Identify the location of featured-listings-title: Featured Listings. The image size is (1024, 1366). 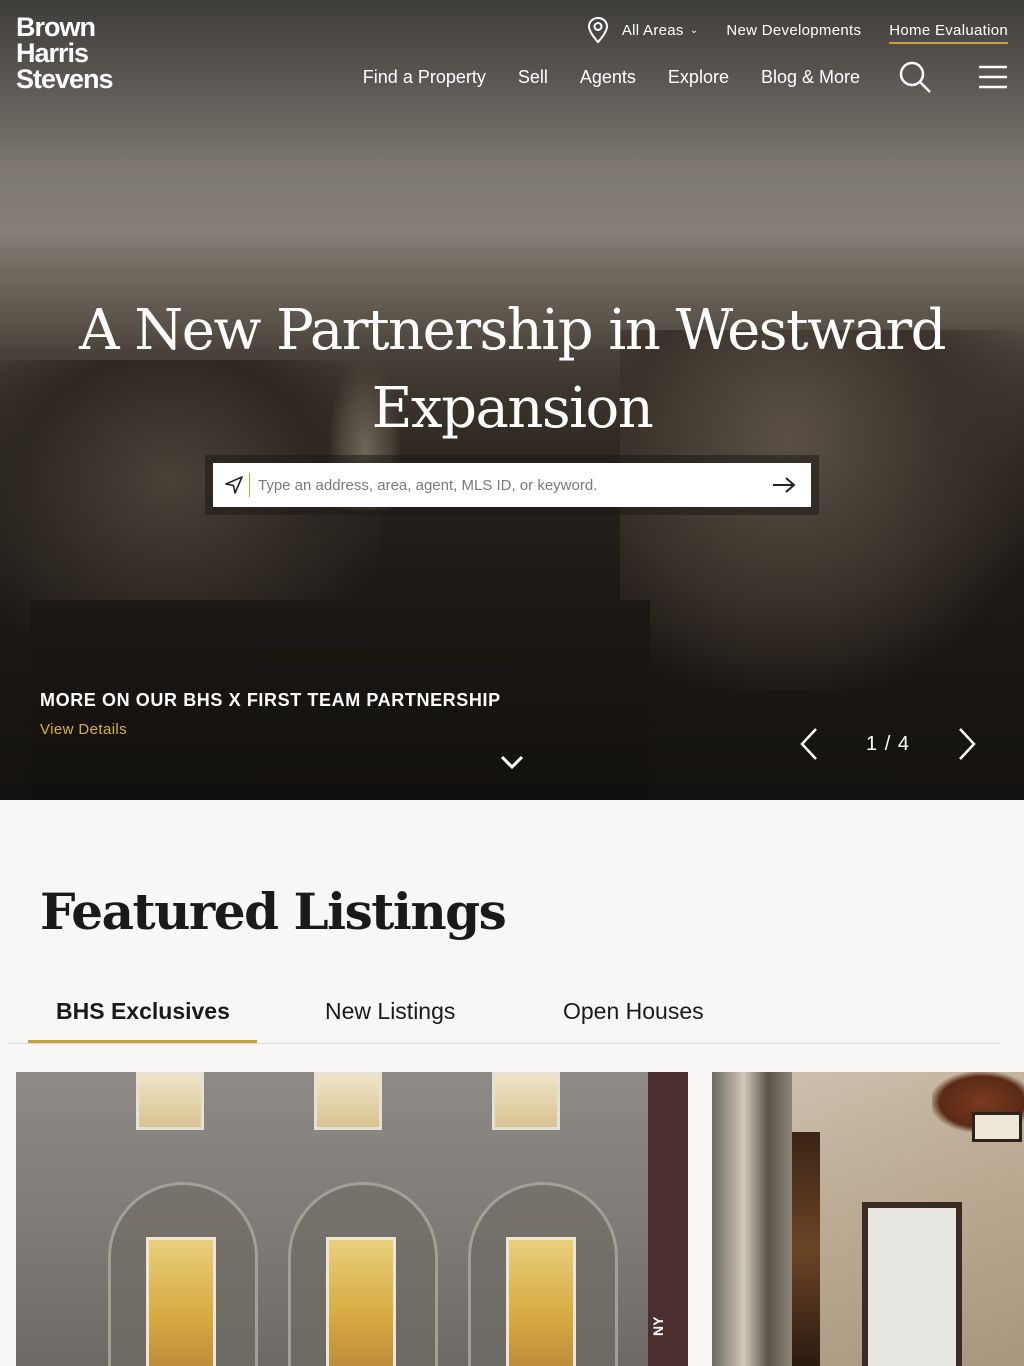
(273, 911).